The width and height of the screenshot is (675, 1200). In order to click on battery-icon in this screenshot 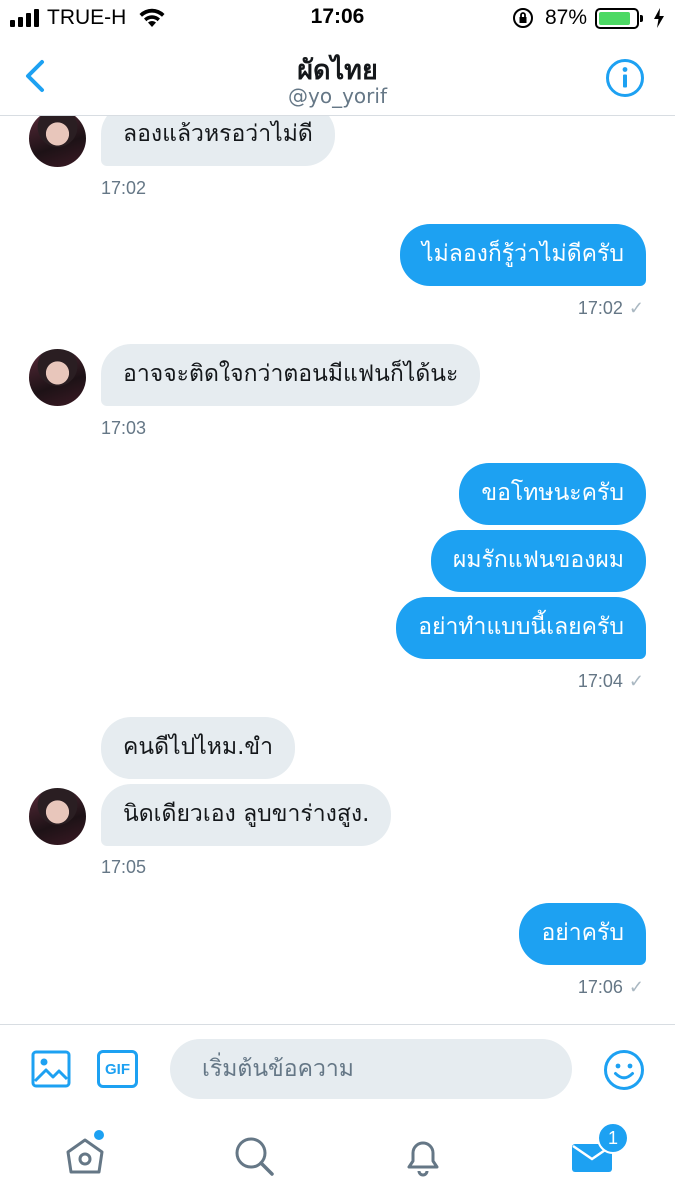, I will do `click(619, 18)`.